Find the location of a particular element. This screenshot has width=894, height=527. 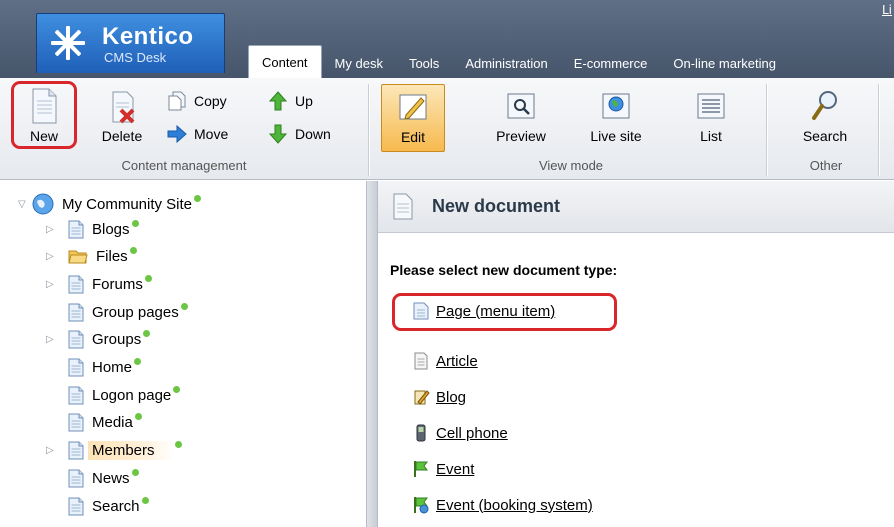

blog-icon is located at coordinates (422, 397).